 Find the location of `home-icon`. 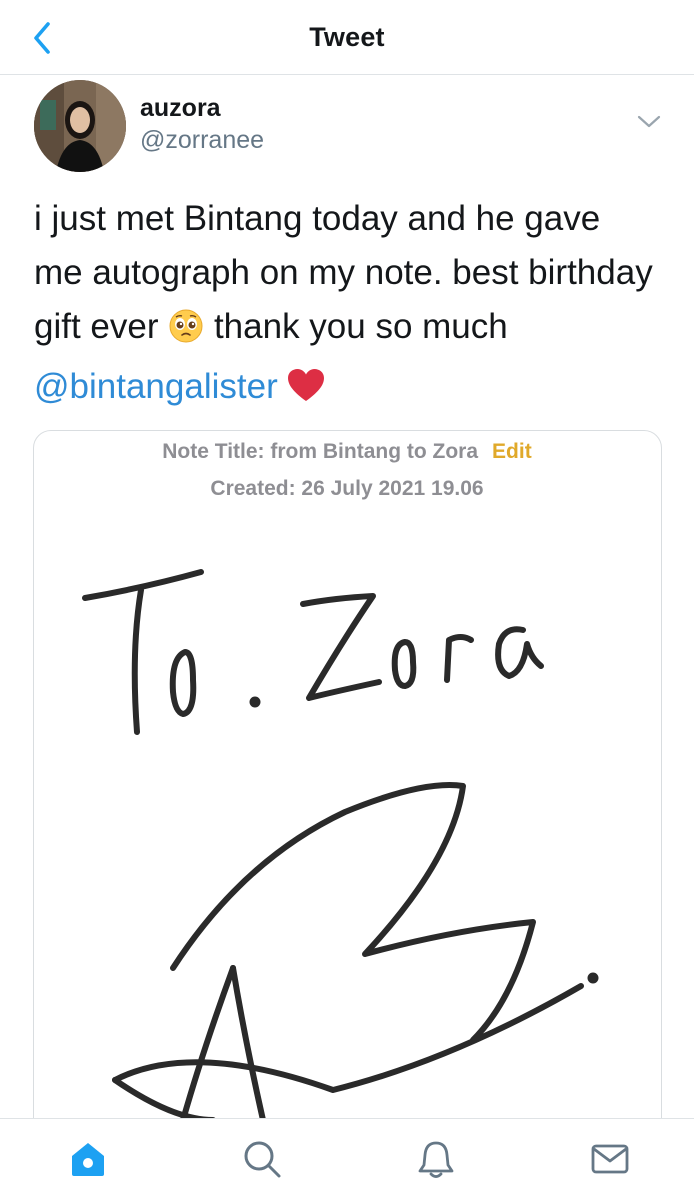

home-icon is located at coordinates (88, 1159).